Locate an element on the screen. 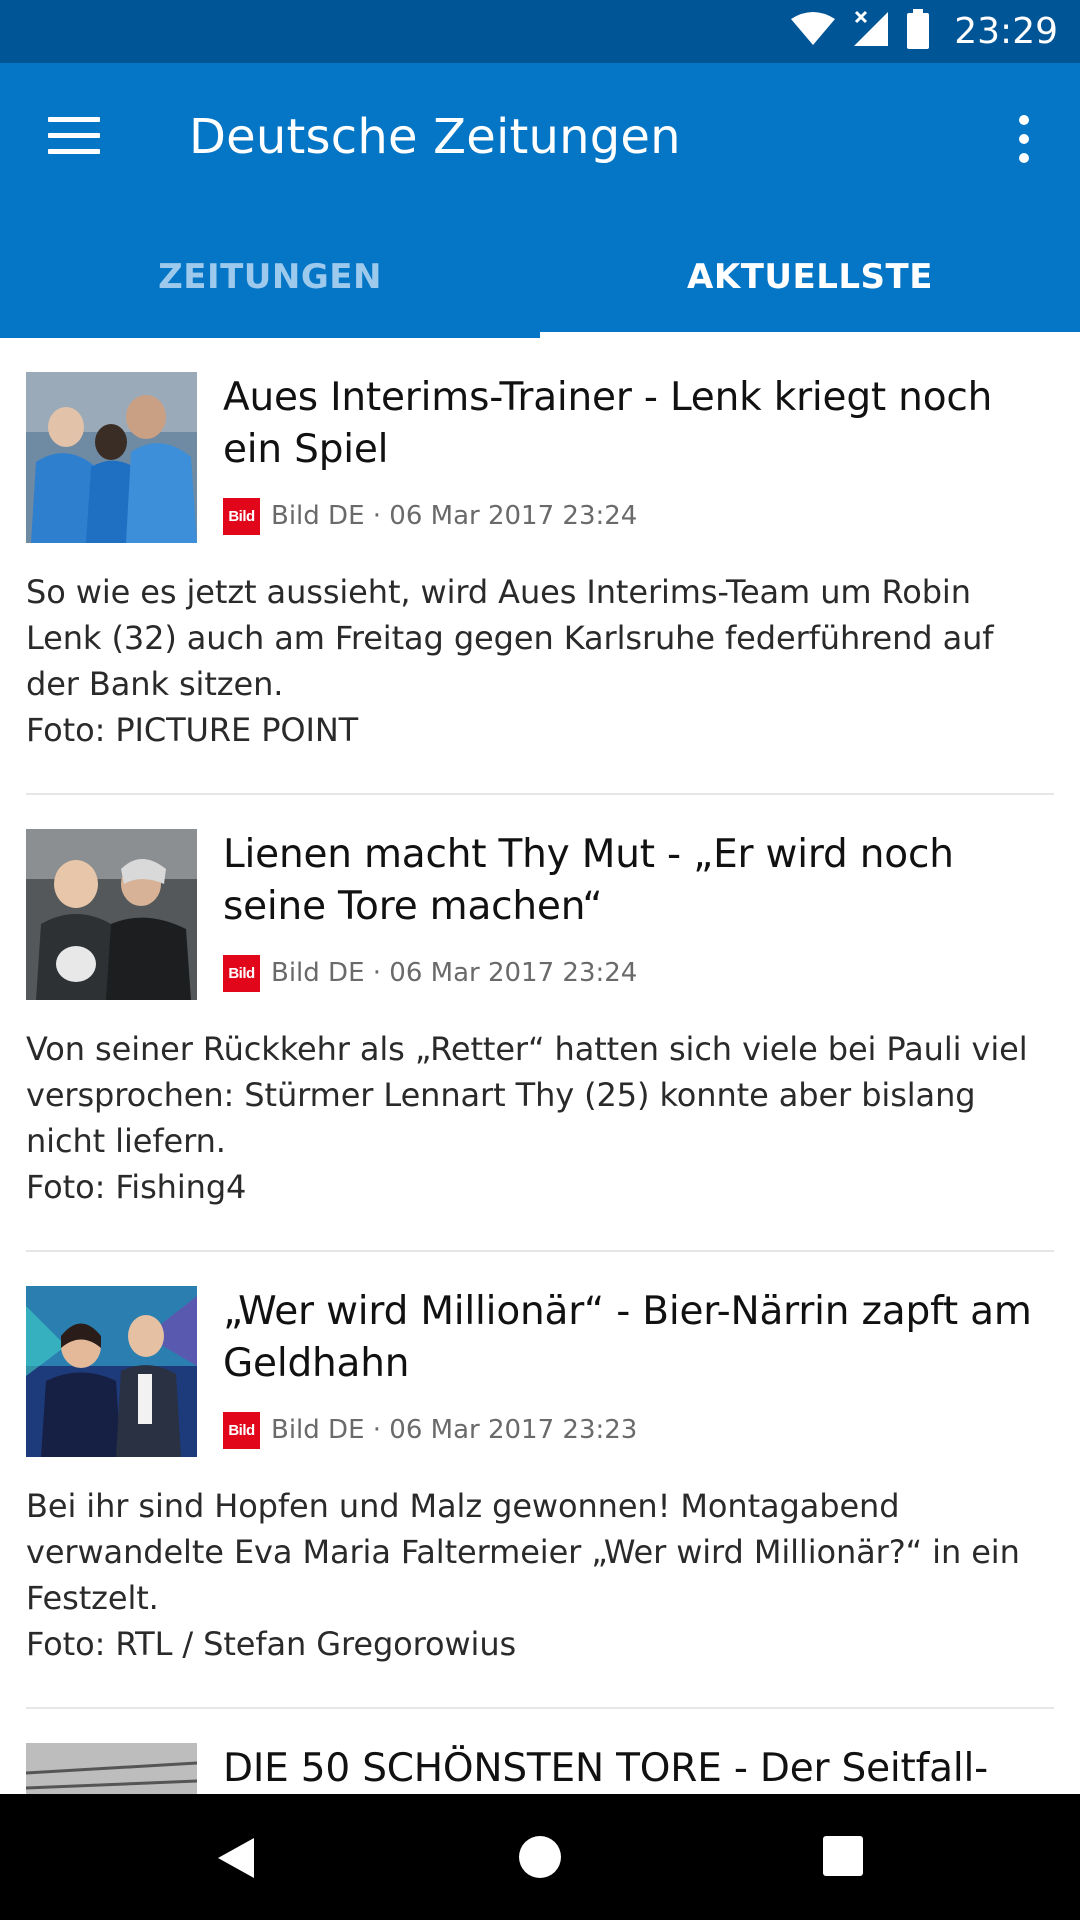  more-vert-icon is located at coordinates (1024, 141).